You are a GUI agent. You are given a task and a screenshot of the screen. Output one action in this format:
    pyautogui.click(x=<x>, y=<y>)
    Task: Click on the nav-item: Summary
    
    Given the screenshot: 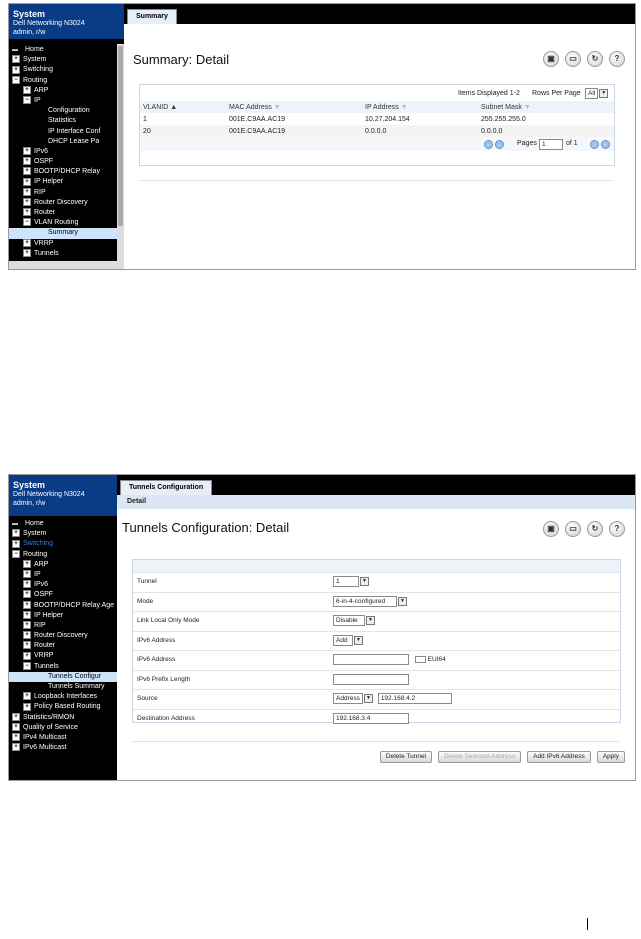 What is the action you would take?
    pyautogui.click(x=66, y=233)
    